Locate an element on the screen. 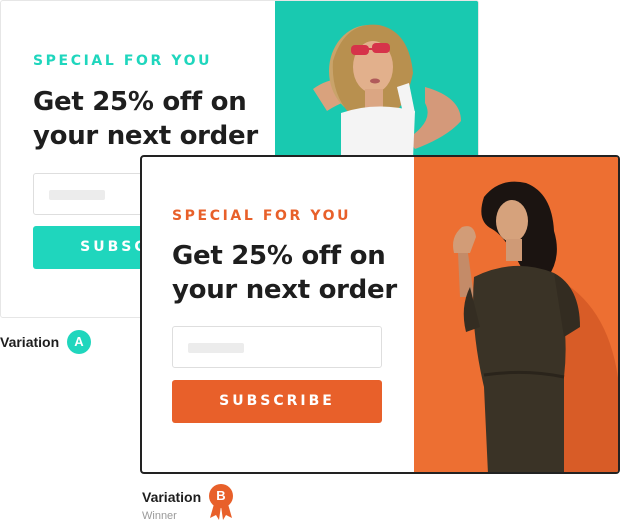 The height and width of the screenshot is (524, 620). variation-a-email-placeholder is located at coordinates (77, 195).